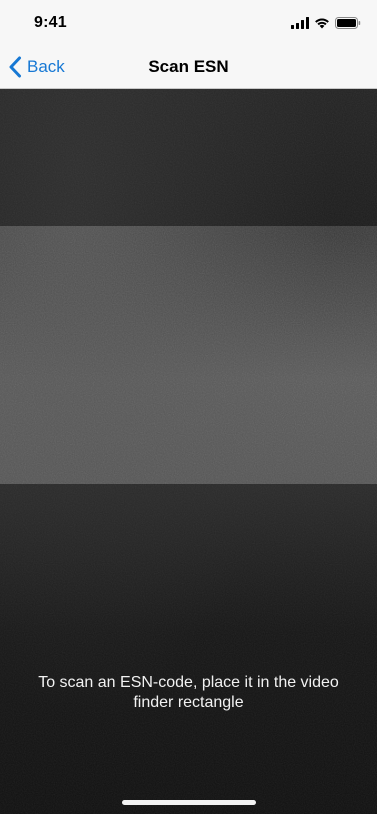 The height and width of the screenshot is (814, 377). What do you see at coordinates (50, 22) in the screenshot?
I see `status-time: 9:41` at bounding box center [50, 22].